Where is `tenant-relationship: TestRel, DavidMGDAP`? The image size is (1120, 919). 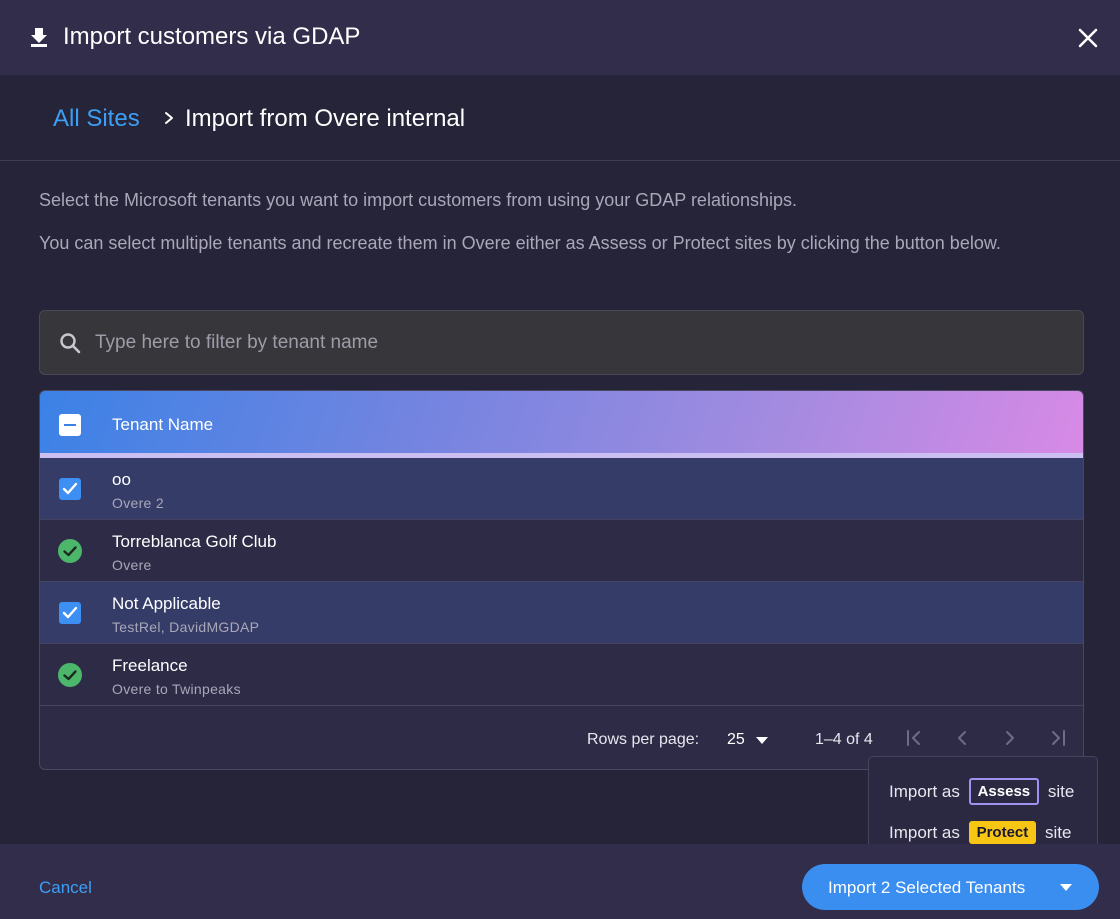
tenant-relationship: TestRel, DavidMGDAP is located at coordinates (186, 627).